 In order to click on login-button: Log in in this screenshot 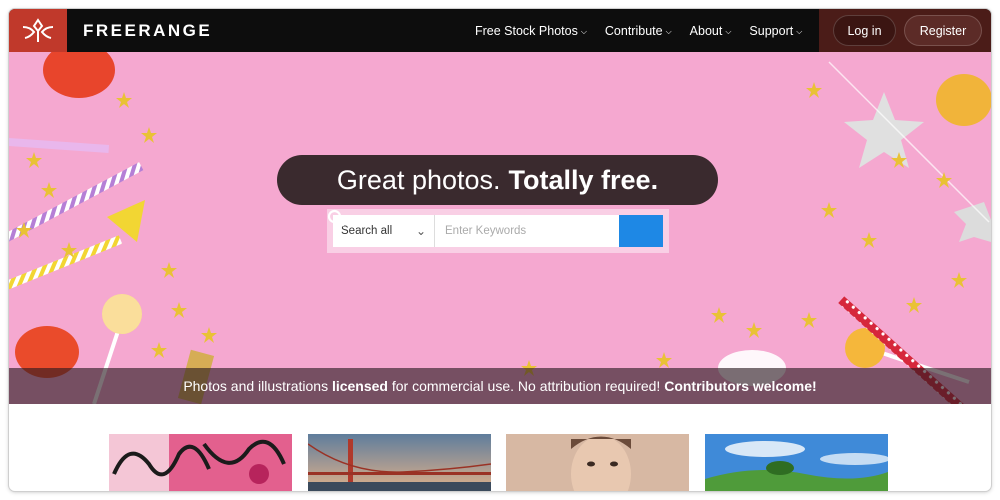, I will do `click(864, 30)`.